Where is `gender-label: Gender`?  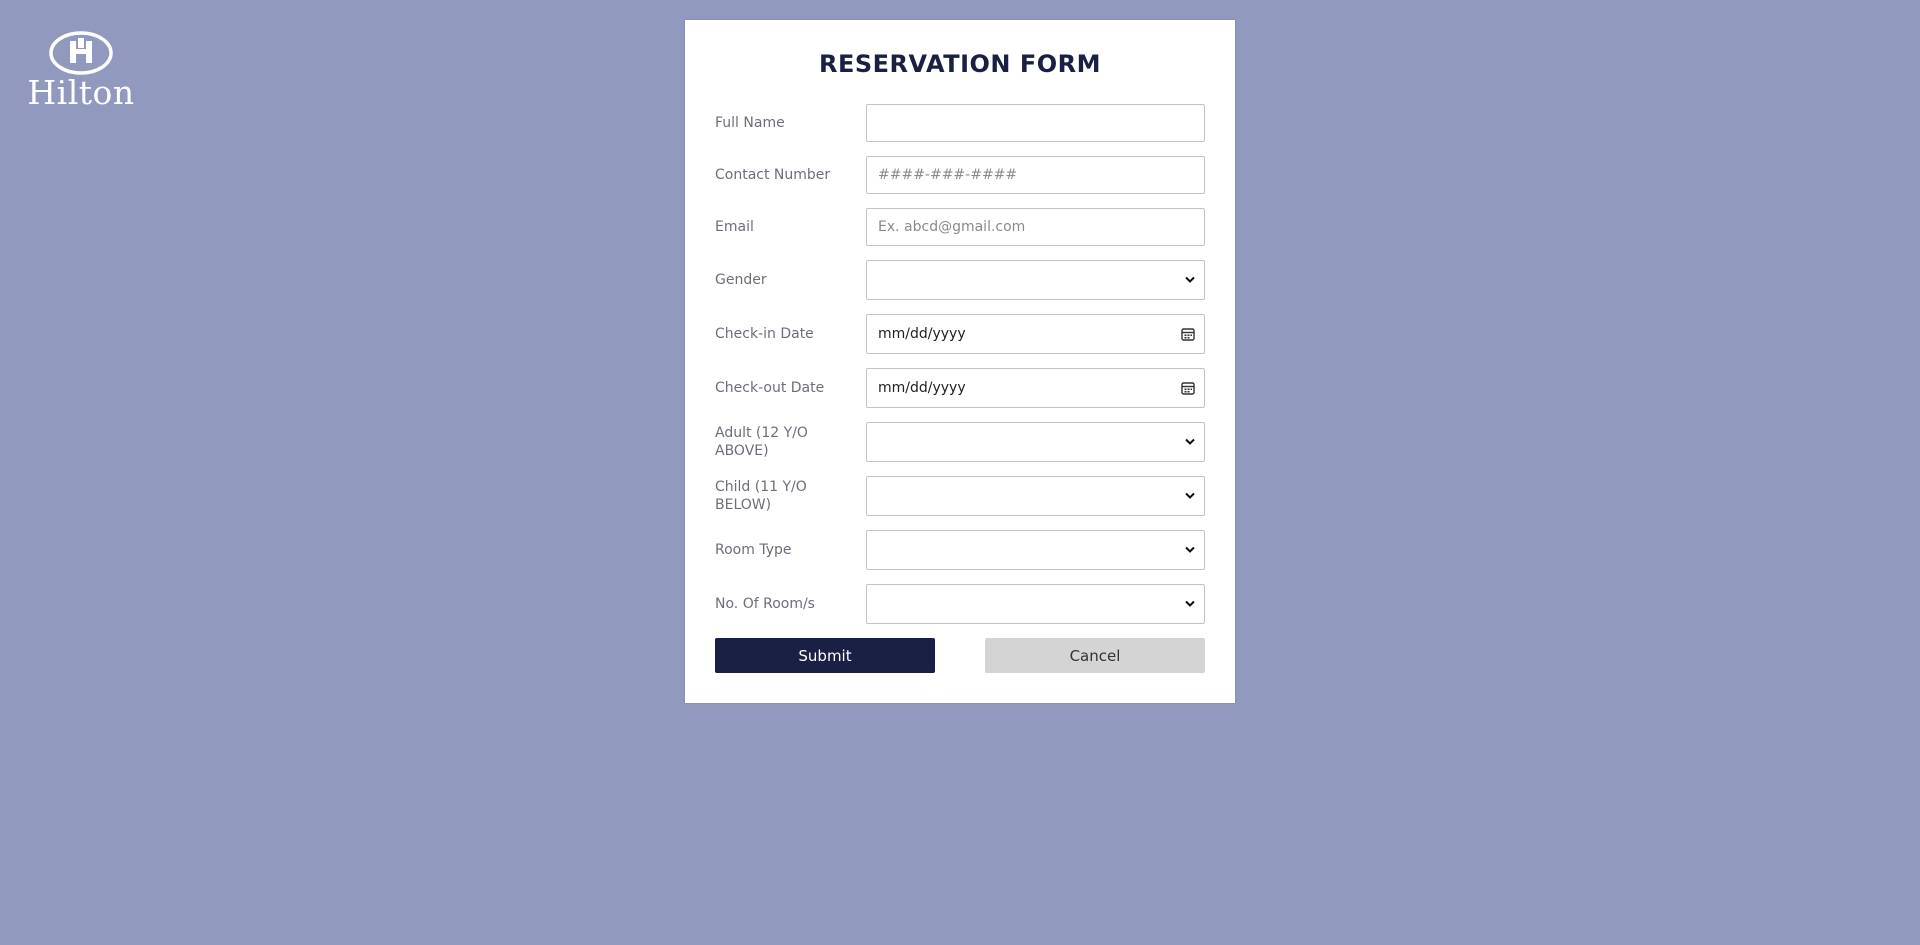 gender-label: Gender is located at coordinates (741, 280).